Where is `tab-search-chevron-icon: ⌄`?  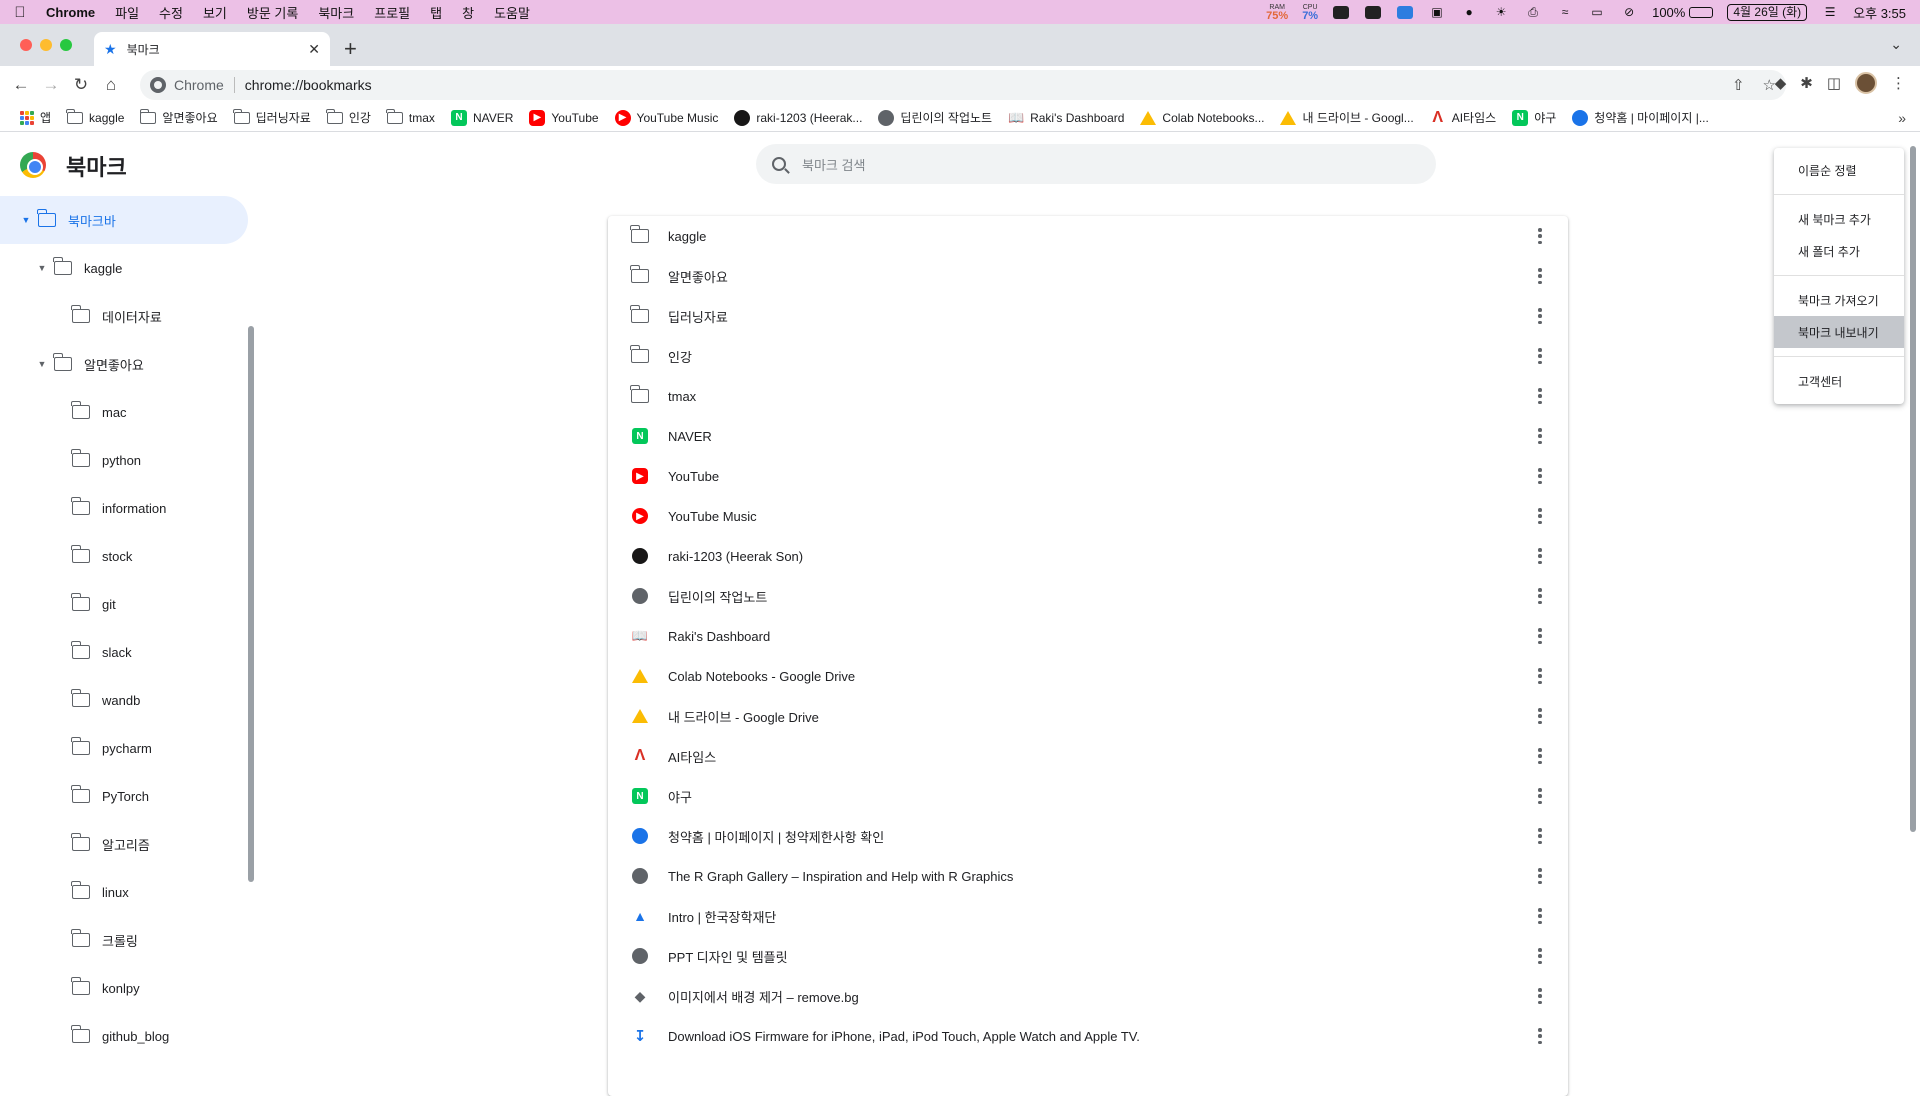
tab-search-chevron-icon: ⌄ is located at coordinates (1896, 44).